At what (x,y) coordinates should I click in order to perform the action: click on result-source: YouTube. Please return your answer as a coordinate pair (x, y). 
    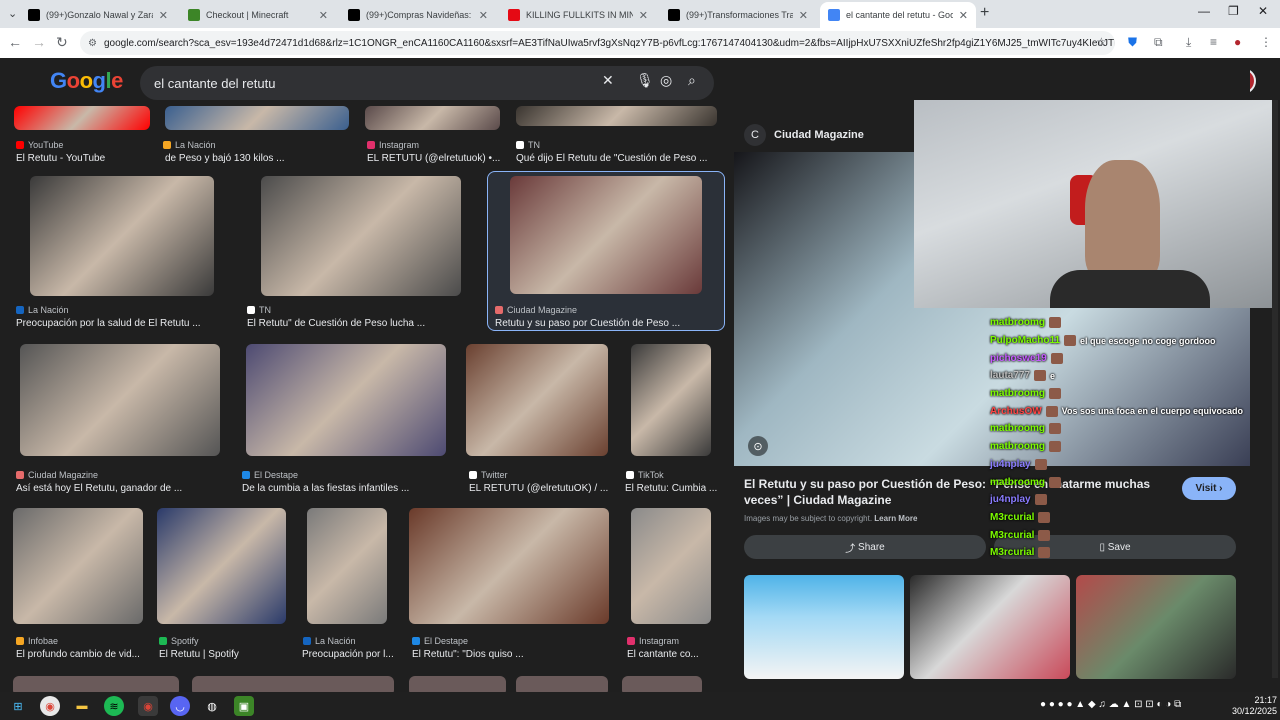
    Looking at the image, I should click on (39, 145).